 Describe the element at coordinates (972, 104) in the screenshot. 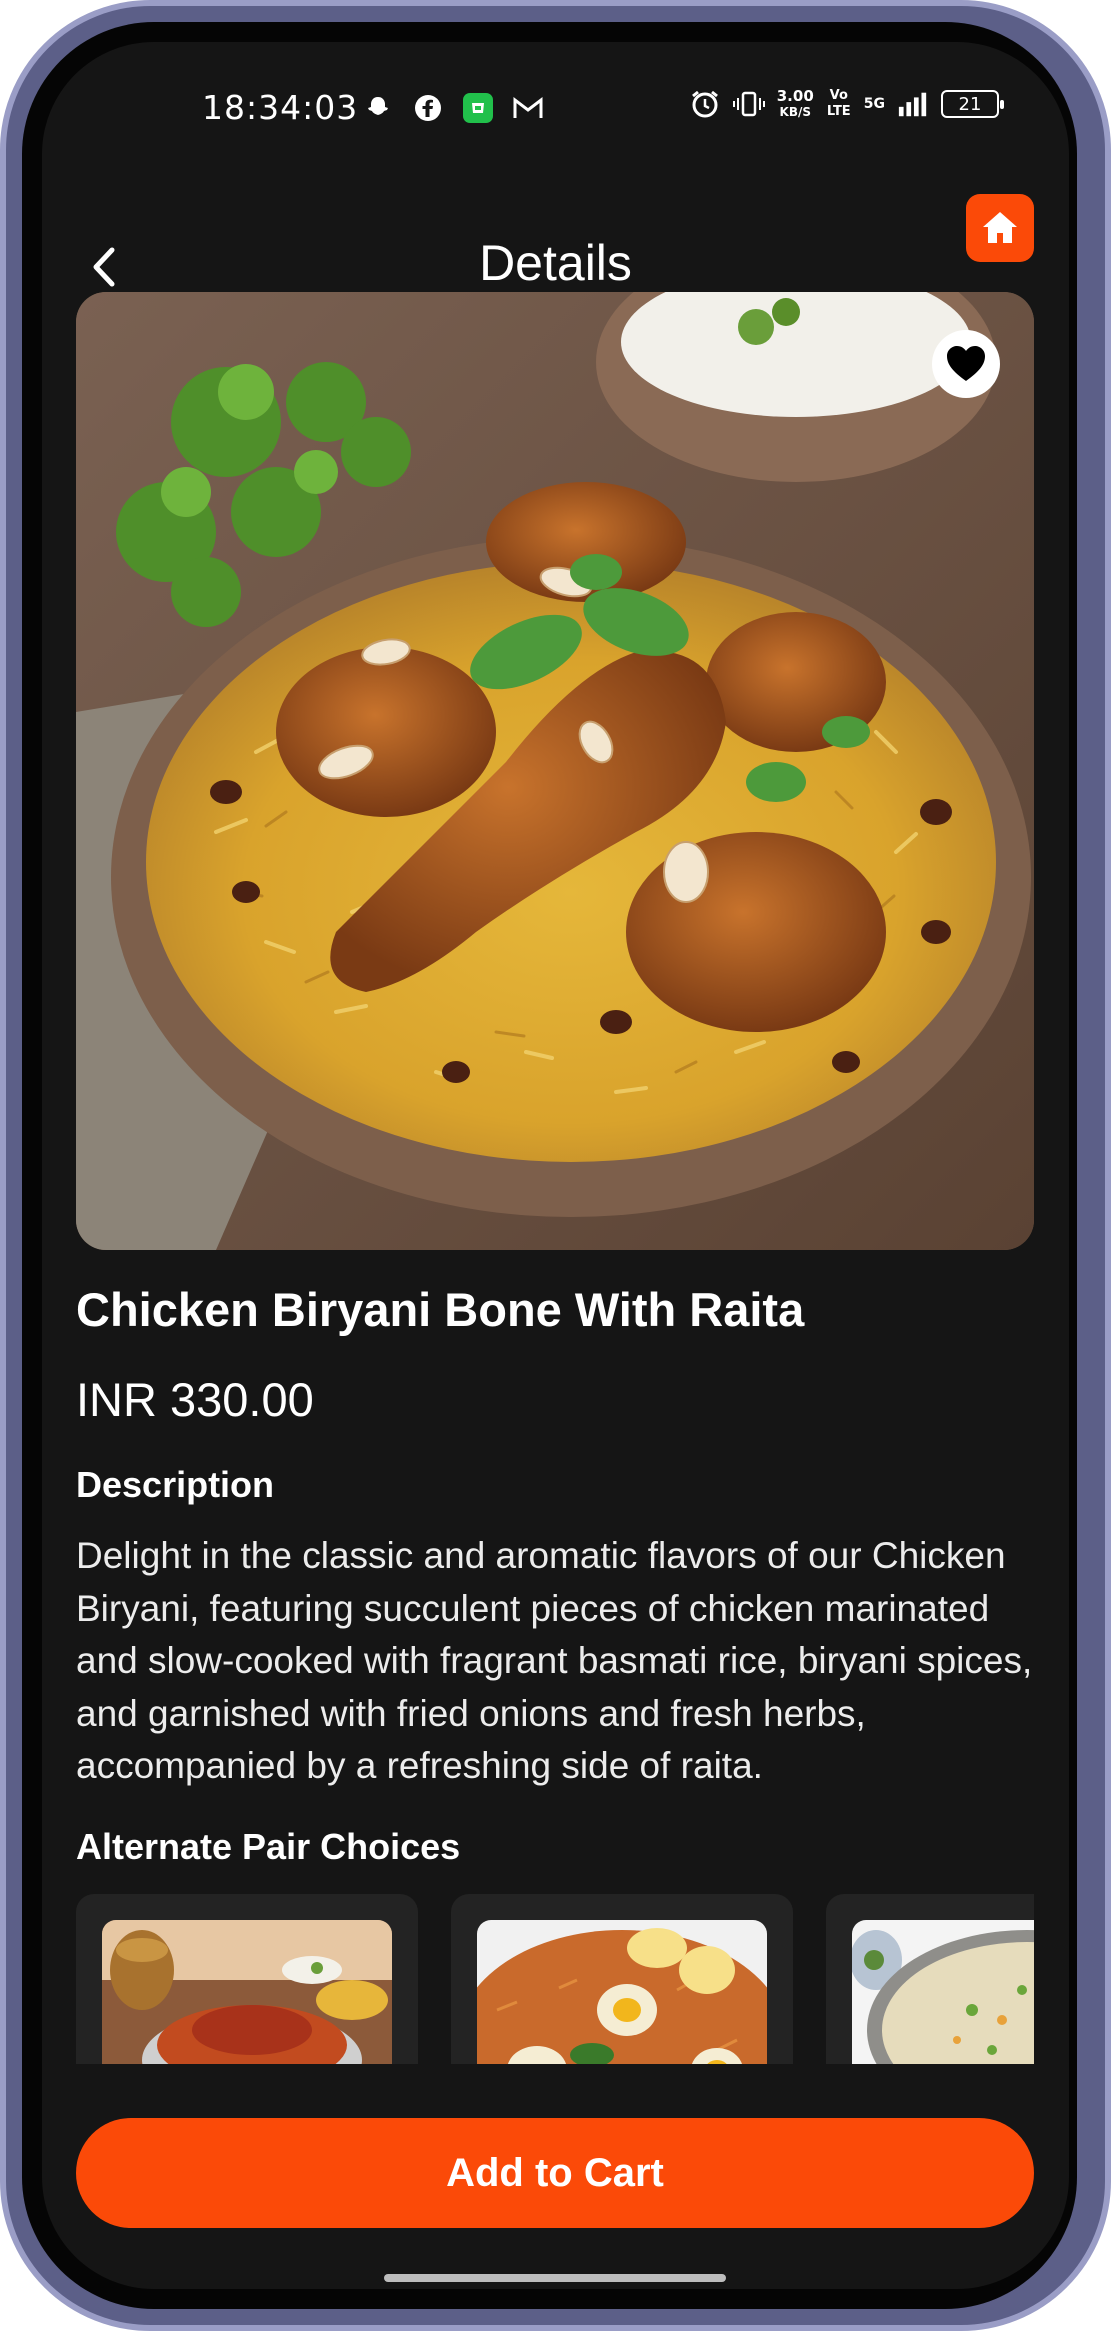

I see `battery-indicator: 21` at that location.